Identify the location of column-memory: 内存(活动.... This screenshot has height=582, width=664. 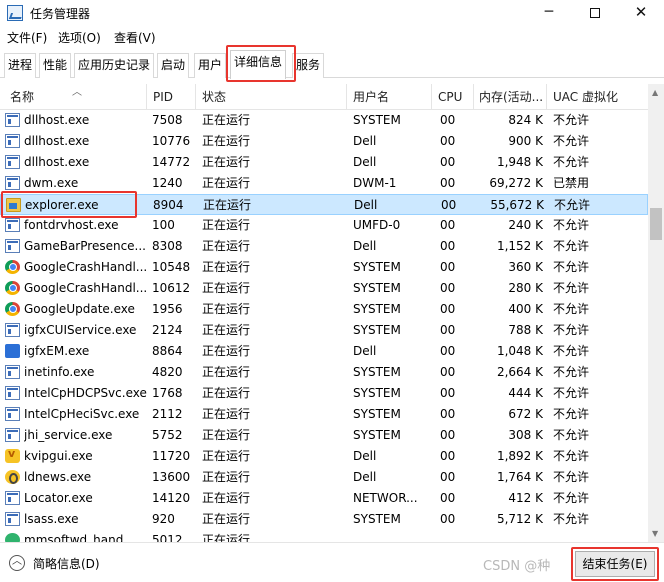
(510, 97).